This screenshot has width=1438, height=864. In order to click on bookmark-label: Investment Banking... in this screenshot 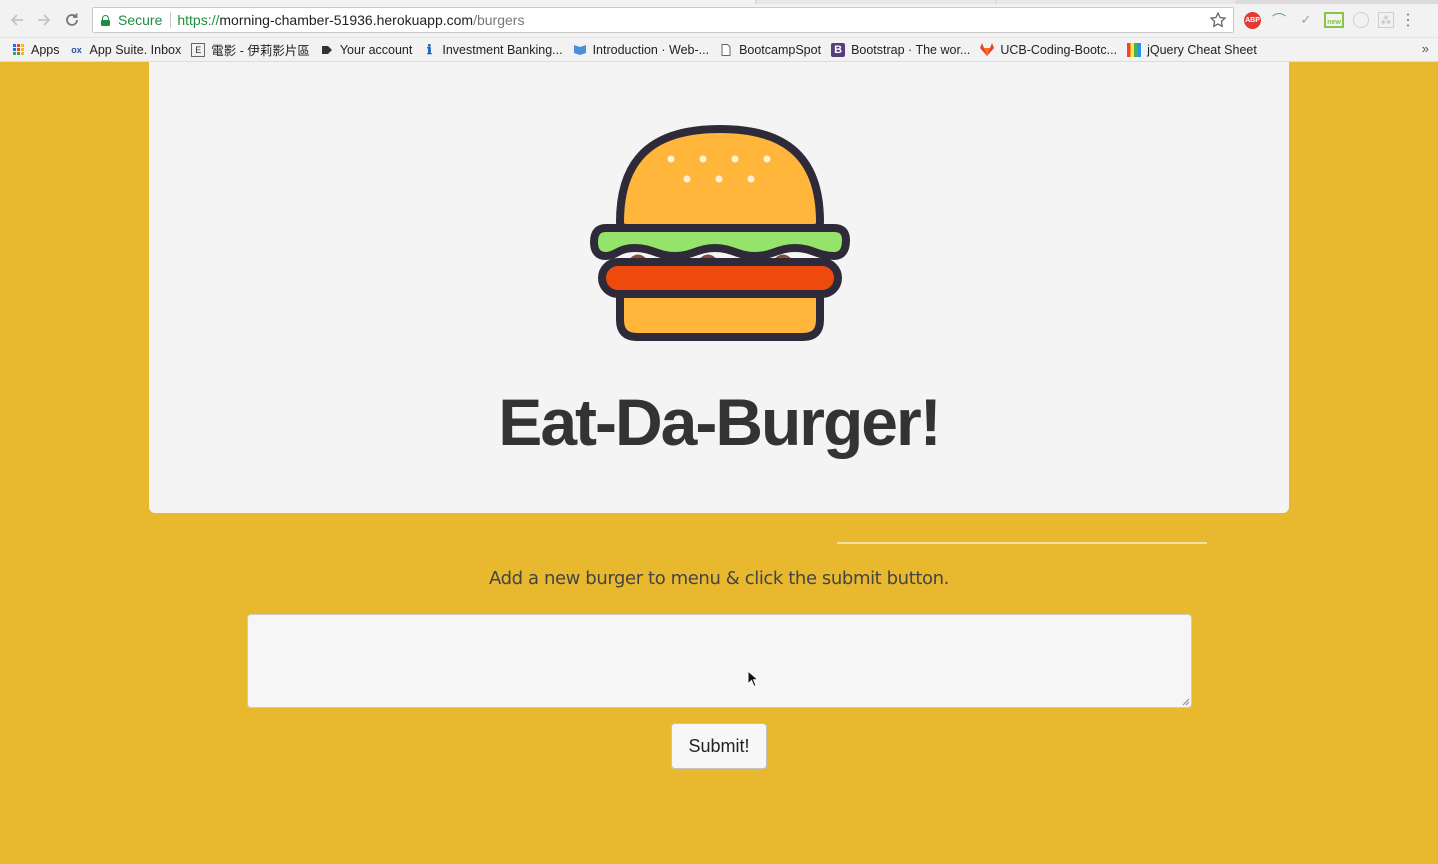, I will do `click(502, 49)`.